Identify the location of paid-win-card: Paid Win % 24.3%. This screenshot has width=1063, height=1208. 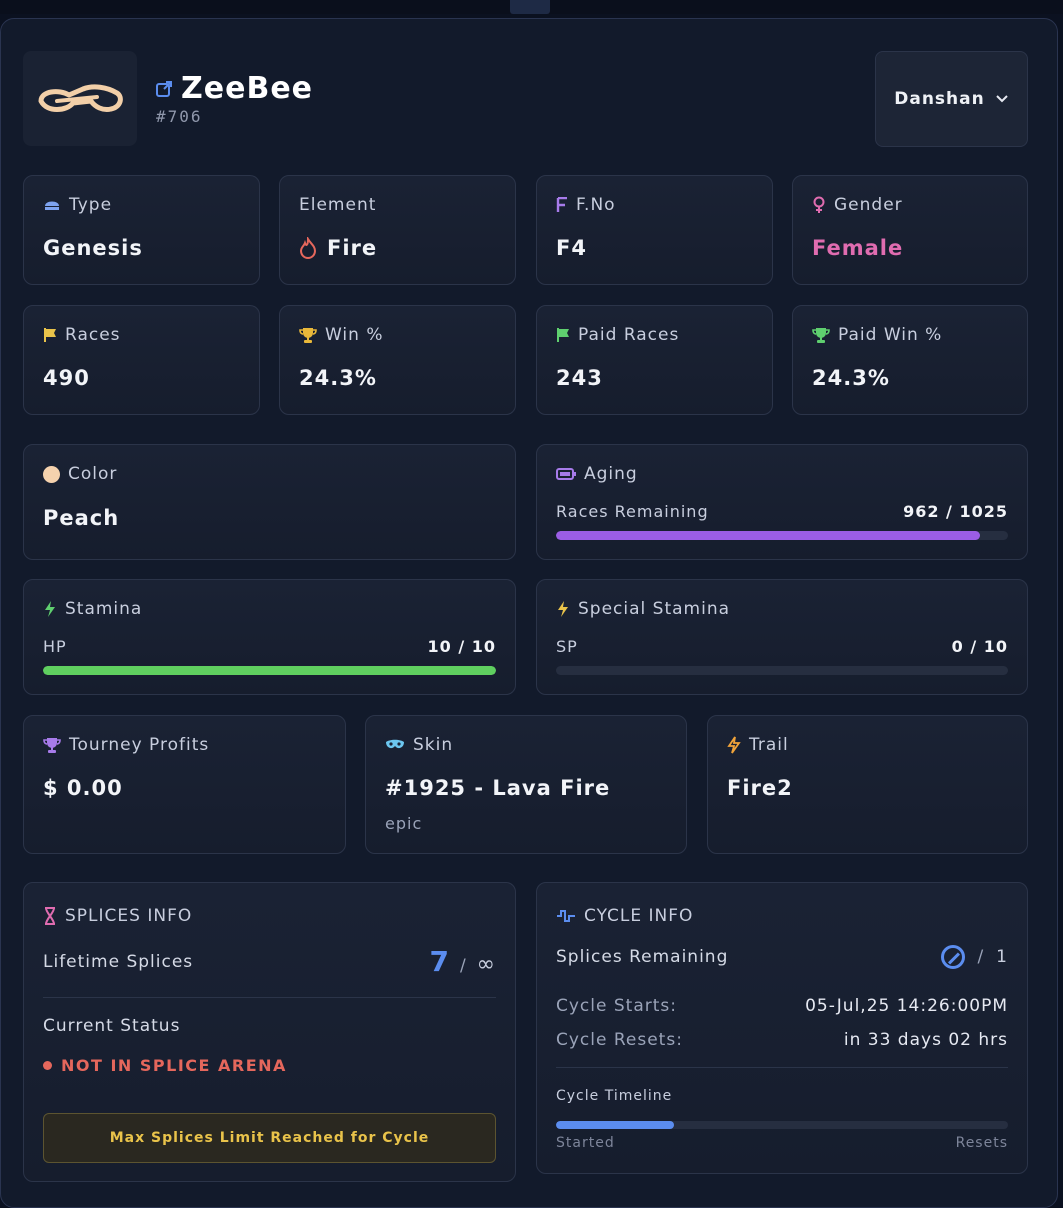
(910, 360).